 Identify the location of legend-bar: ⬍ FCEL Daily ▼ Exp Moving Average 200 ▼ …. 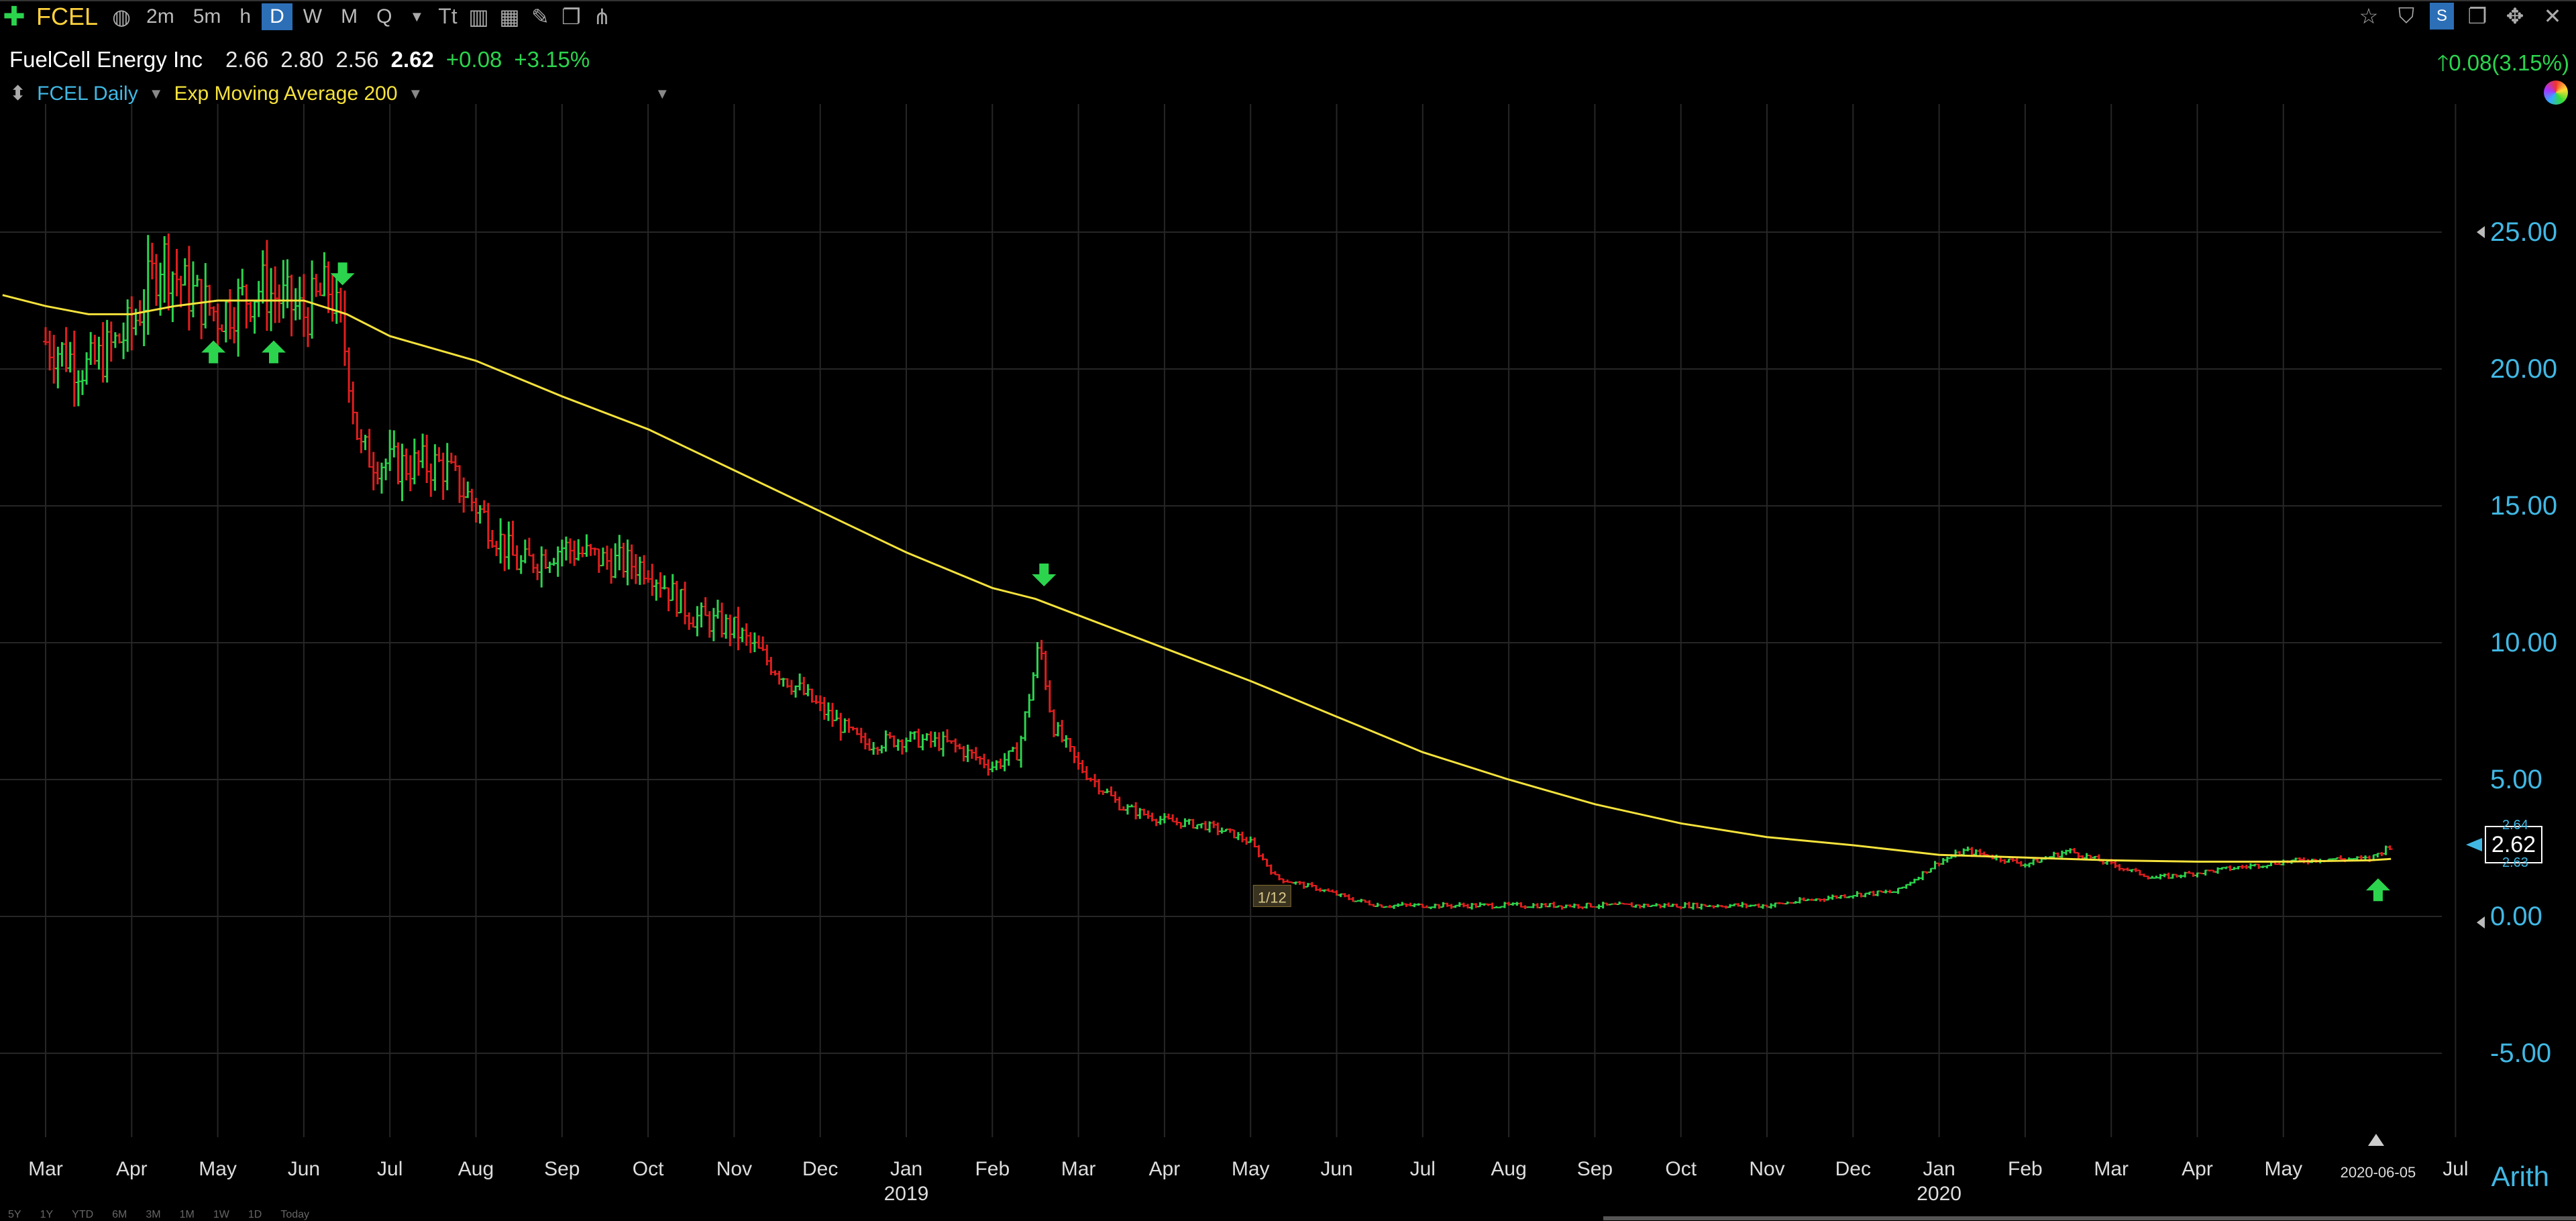
(339, 93).